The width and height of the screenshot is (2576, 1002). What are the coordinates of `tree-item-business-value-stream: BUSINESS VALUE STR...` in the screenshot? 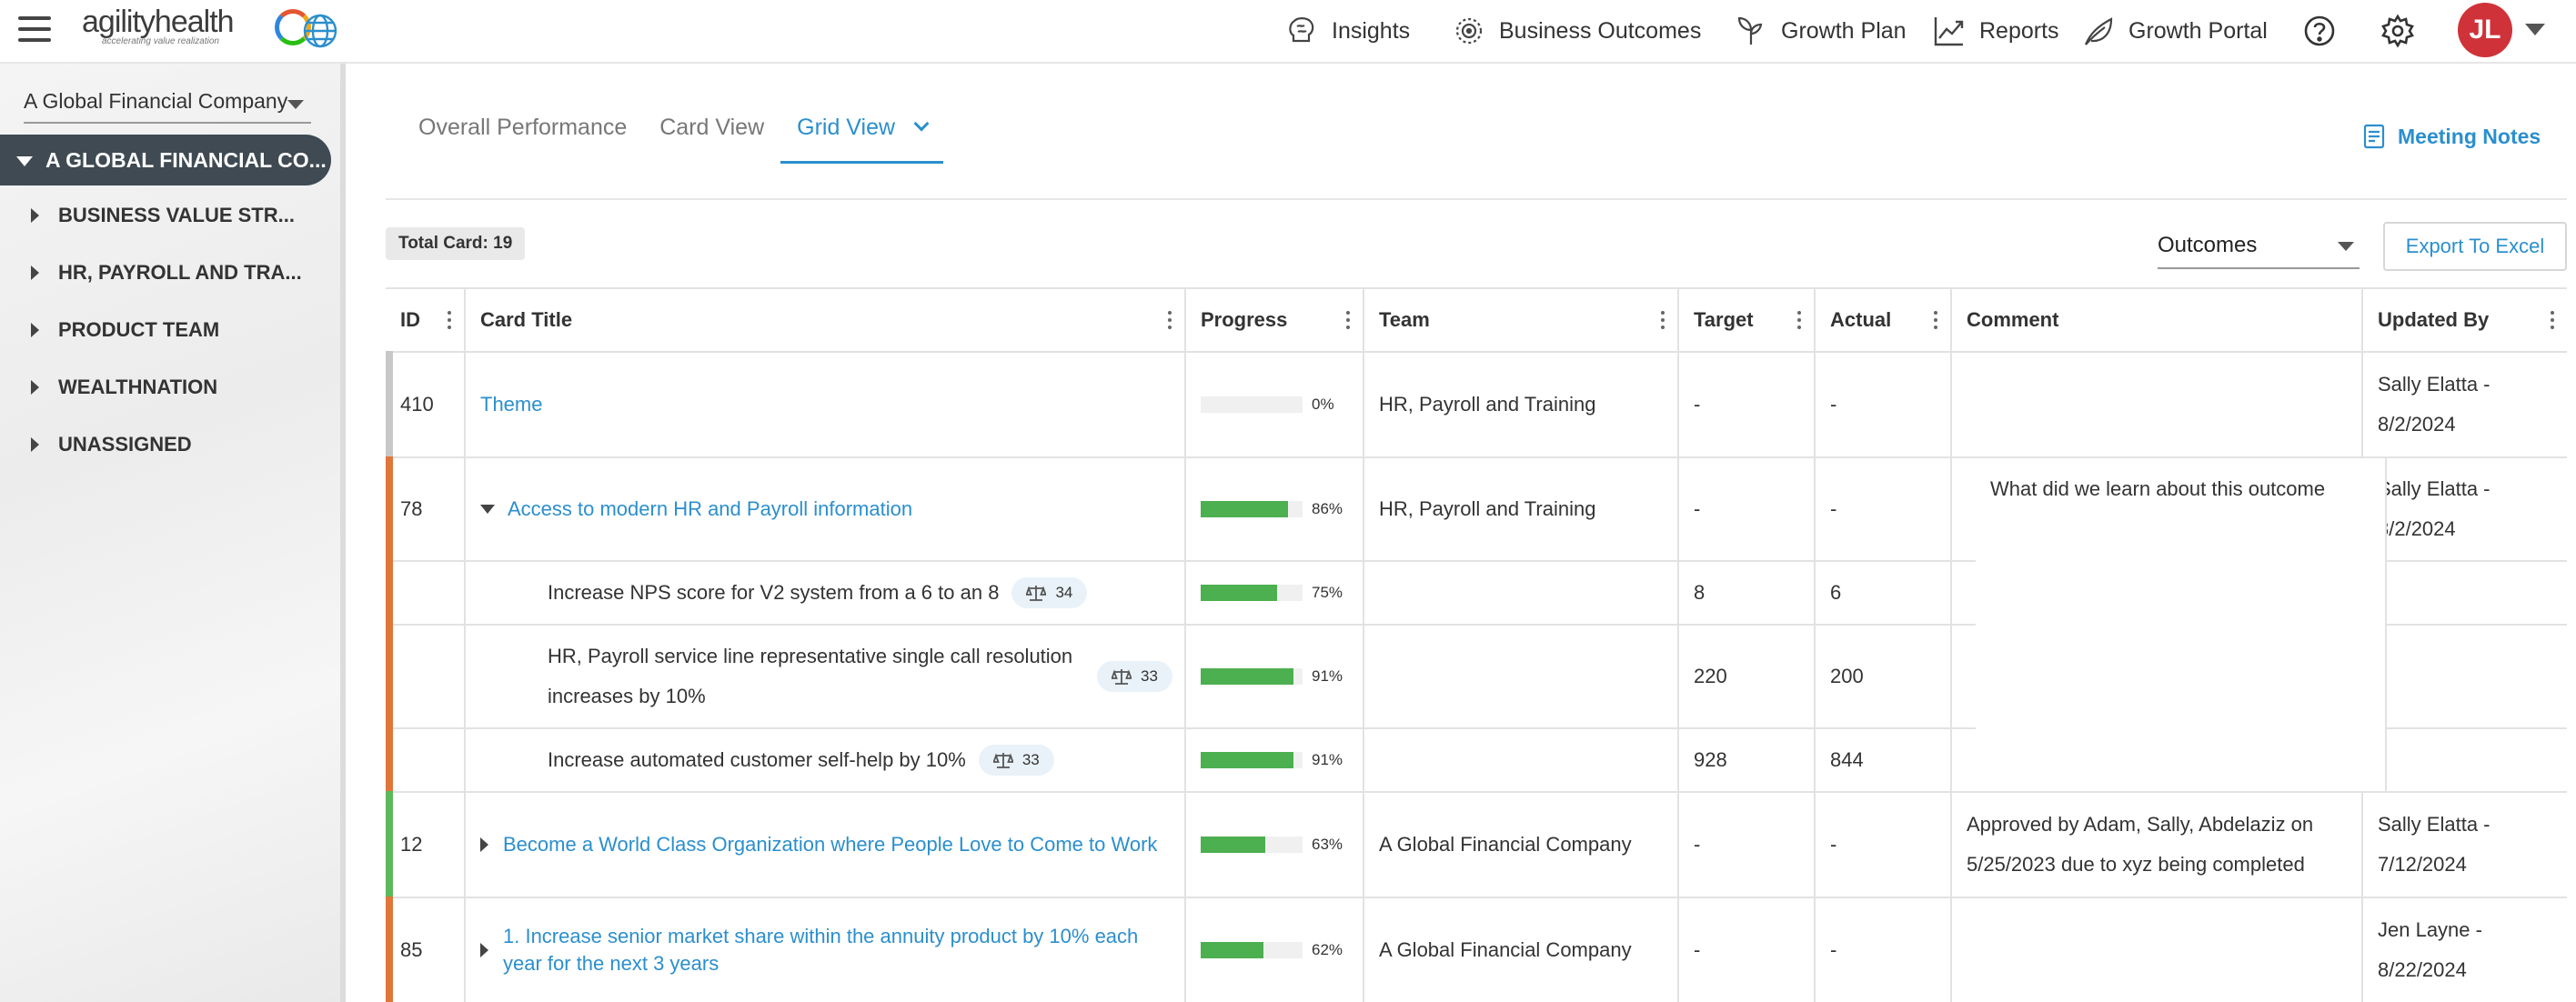 It's located at (165, 215).